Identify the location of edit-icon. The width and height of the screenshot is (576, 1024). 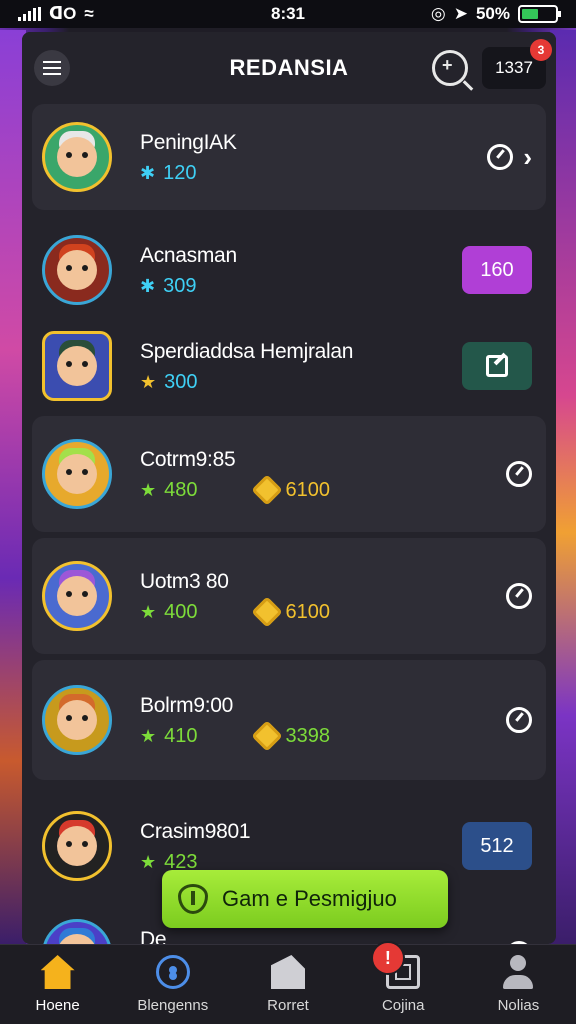
(497, 366).